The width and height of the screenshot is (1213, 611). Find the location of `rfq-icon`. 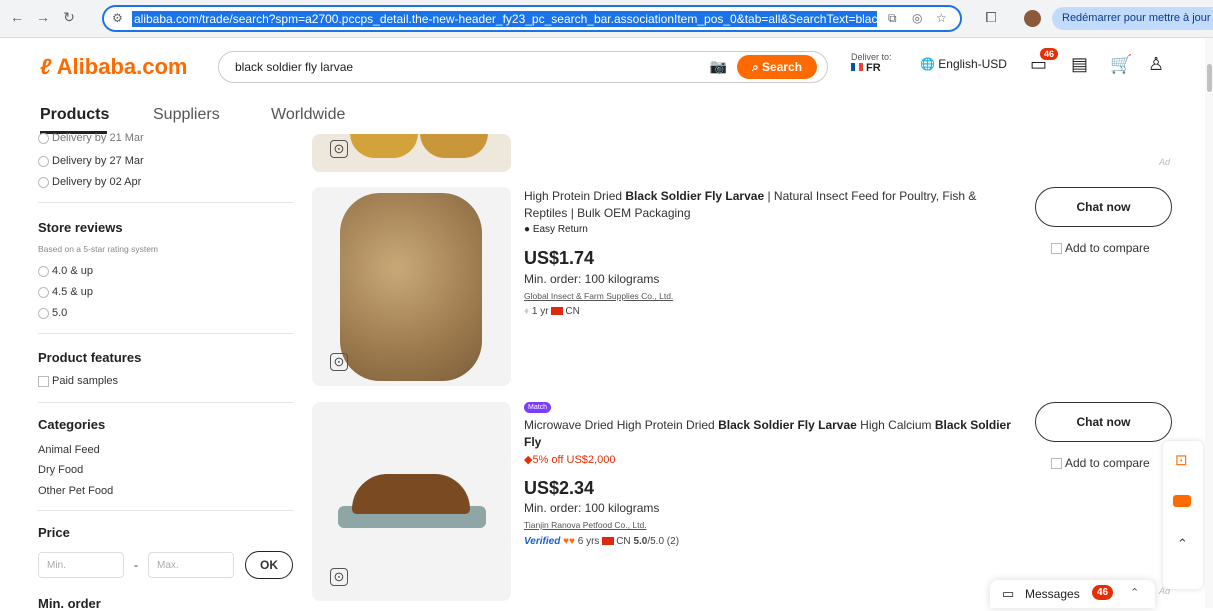

rfq-icon is located at coordinates (1182, 501).